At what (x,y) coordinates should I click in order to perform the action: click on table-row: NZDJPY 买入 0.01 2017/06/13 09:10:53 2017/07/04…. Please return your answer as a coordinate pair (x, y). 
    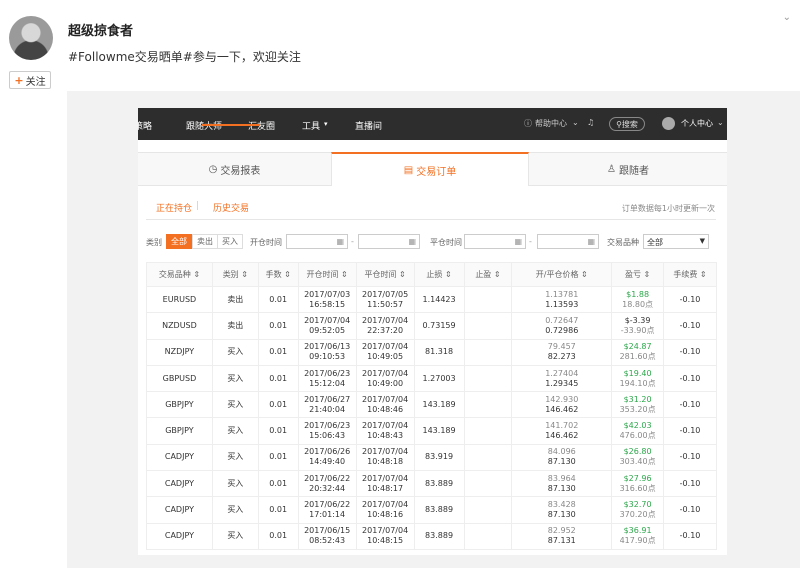
    Looking at the image, I should click on (431, 352).